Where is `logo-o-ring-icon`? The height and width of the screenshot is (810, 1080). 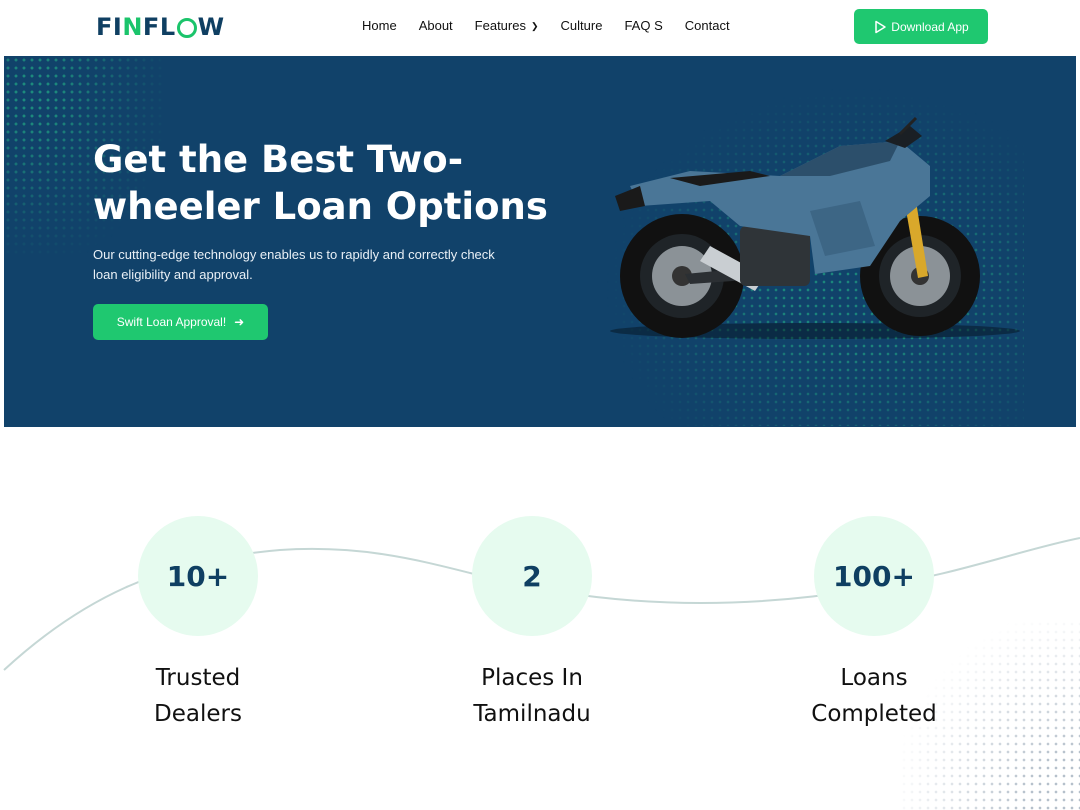 logo-o-ring-icon is located at coordinates (186, 28).